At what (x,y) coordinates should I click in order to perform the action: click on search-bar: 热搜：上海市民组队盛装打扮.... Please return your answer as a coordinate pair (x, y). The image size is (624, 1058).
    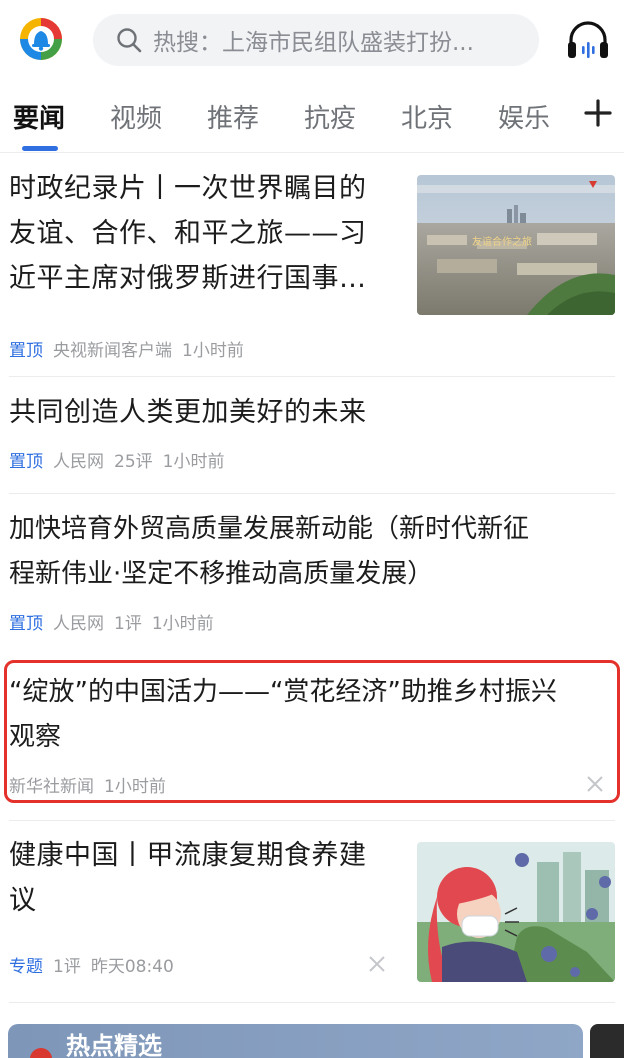
    Looking at the image, I should click on (316, 40).